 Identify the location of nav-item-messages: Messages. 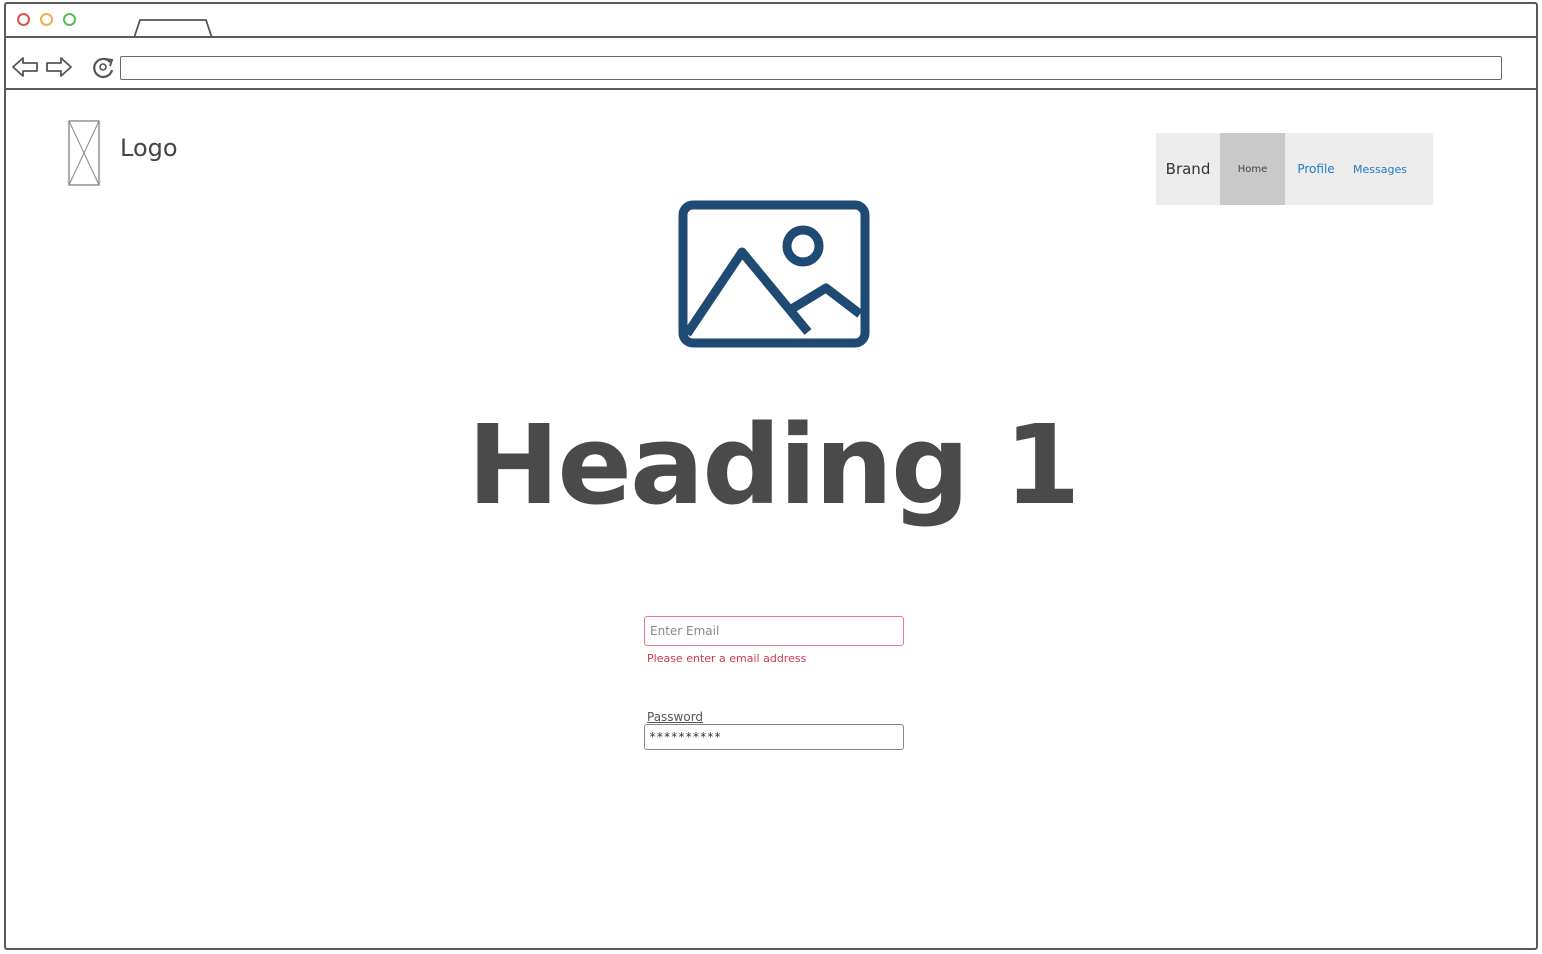
(1380, 169).